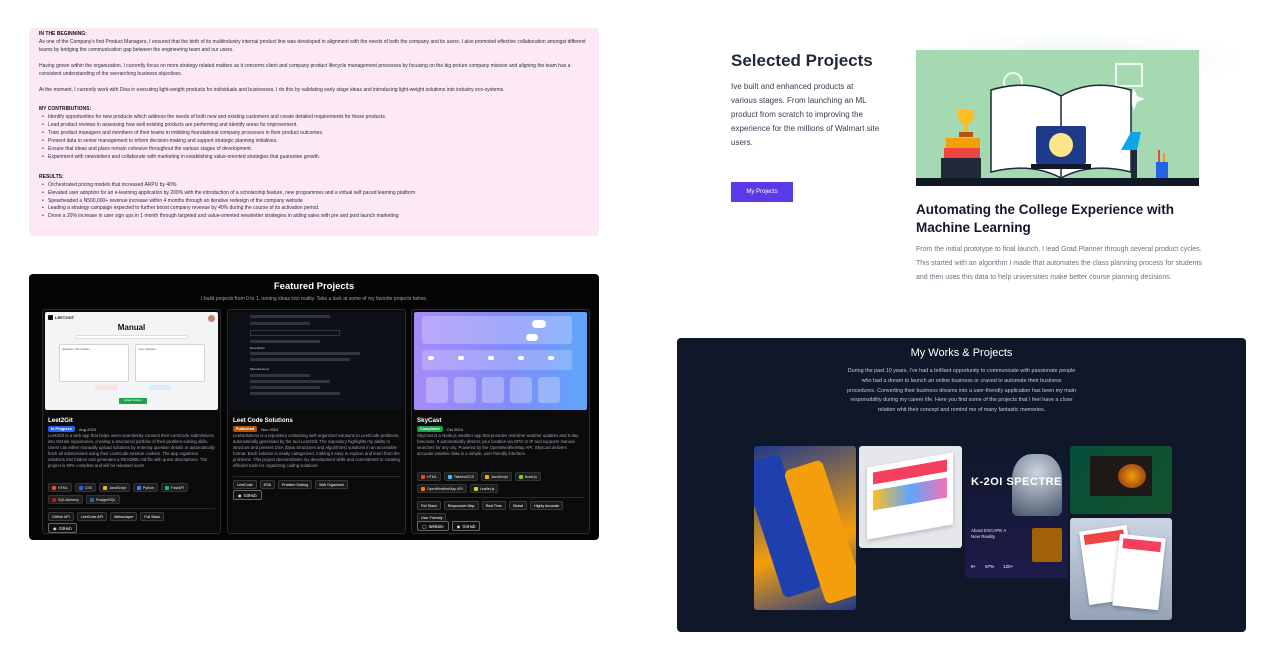 The image size is (1280, 668). What do you see at coordinates (966, 117) in the screenshot?
I see `trophy-icon` at bounding box center [966, 117].